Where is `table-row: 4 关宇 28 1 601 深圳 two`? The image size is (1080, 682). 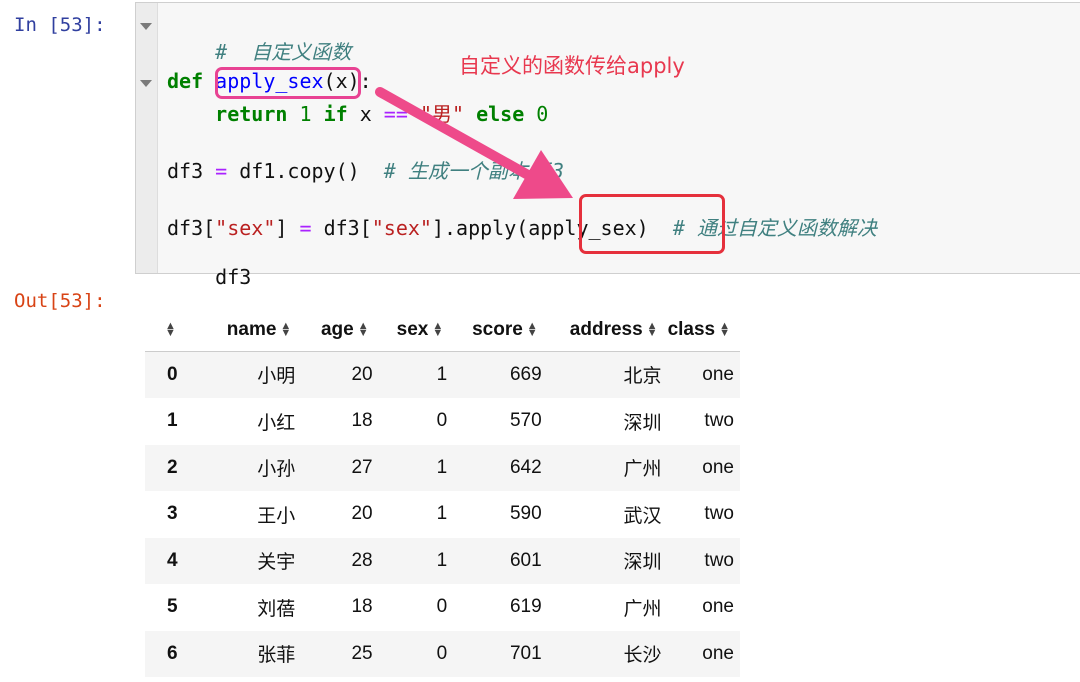 table-row: 4 关宇 28 1 601 深圳 two is located at coordinates (442, 561).